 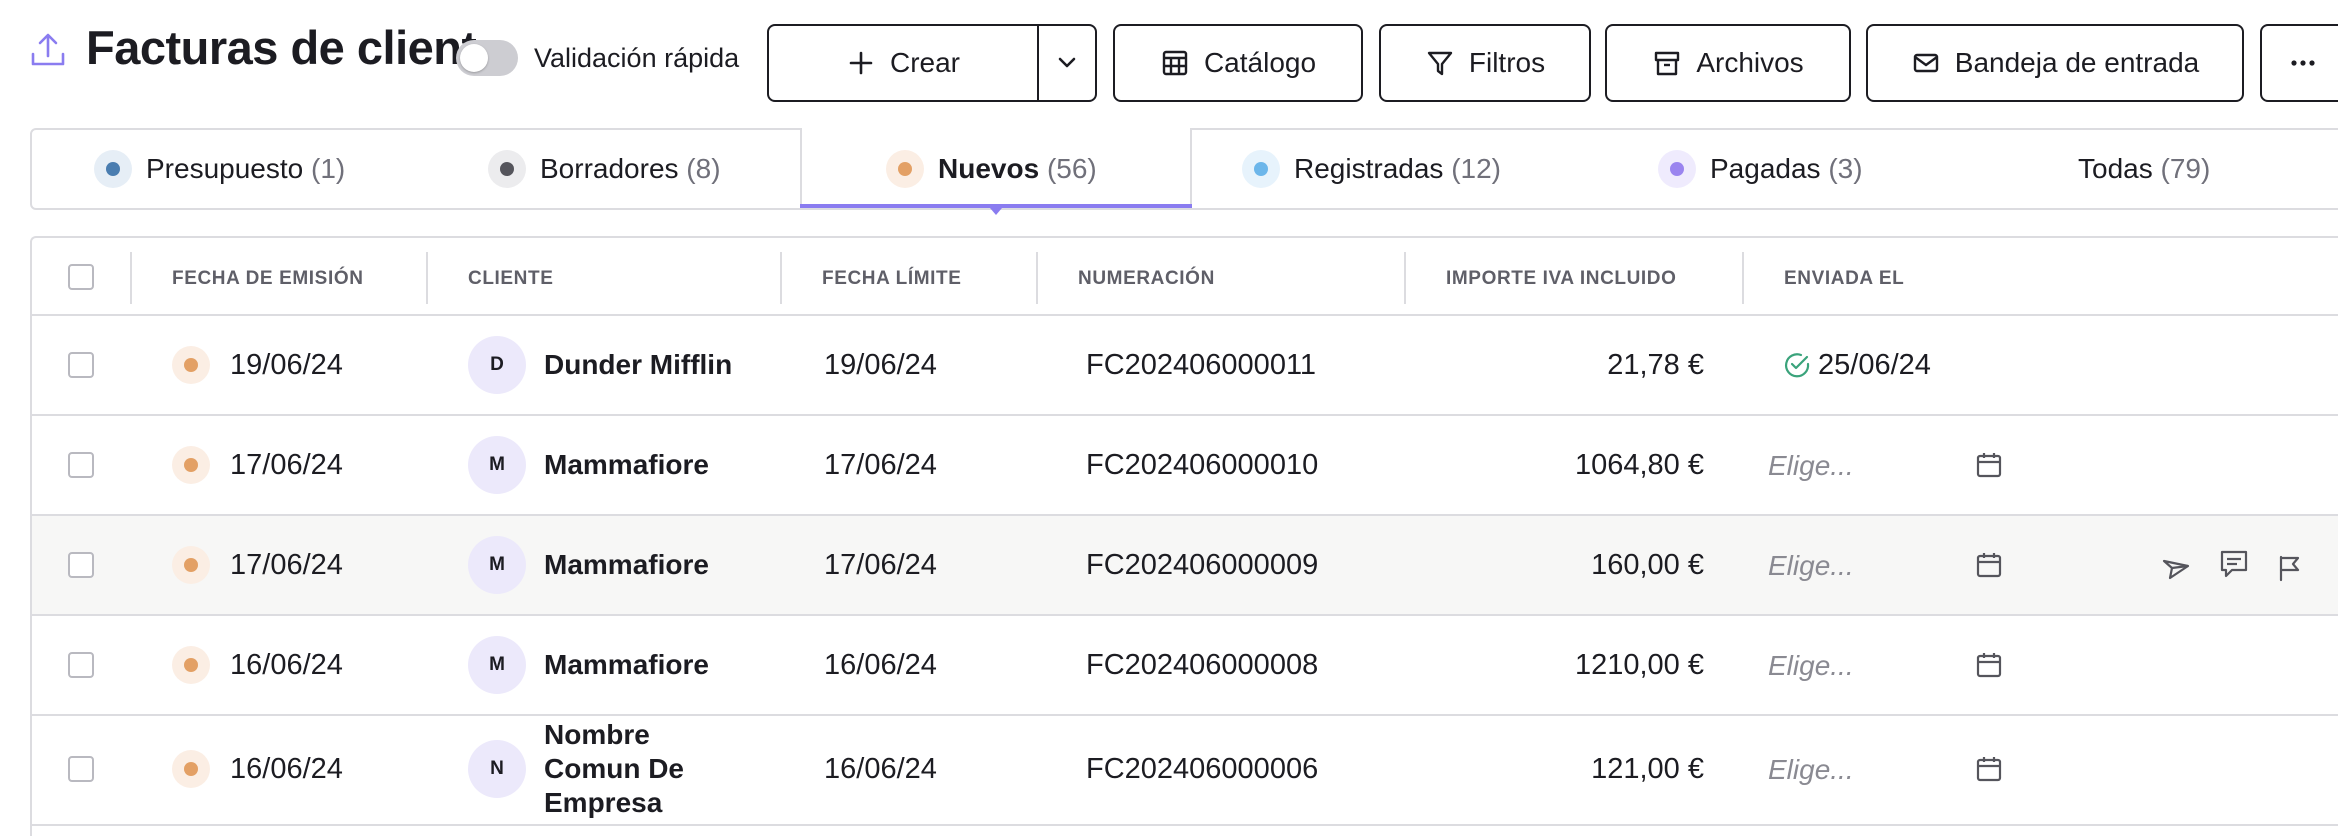 I want to click on filter-icon, so click(x=1440, y=63).